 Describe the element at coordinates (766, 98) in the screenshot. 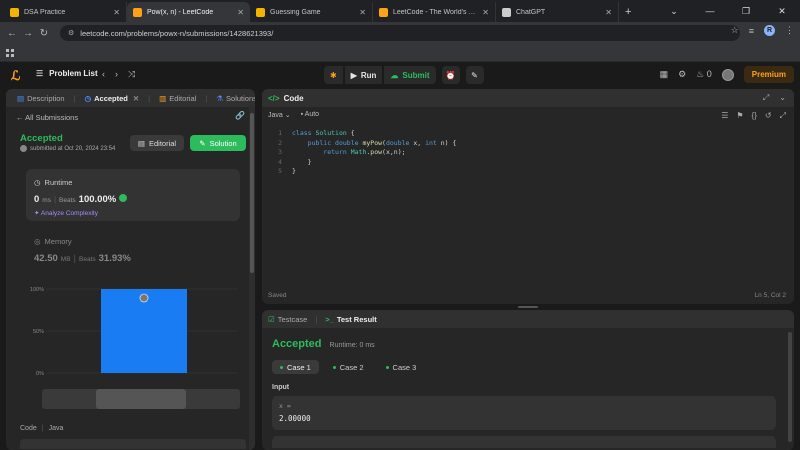

I see `expand-icon: ⤢` at that location.